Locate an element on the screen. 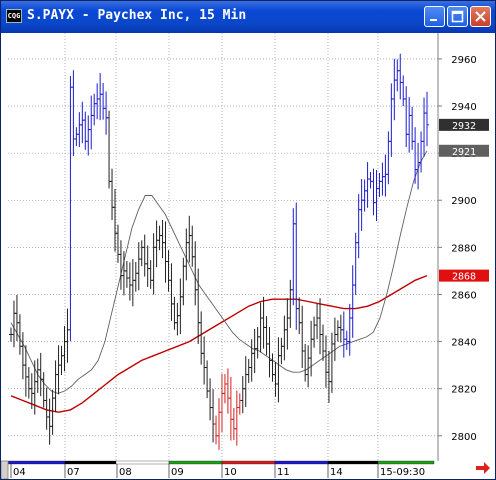  close-icon is located at coordinates (480, 16).